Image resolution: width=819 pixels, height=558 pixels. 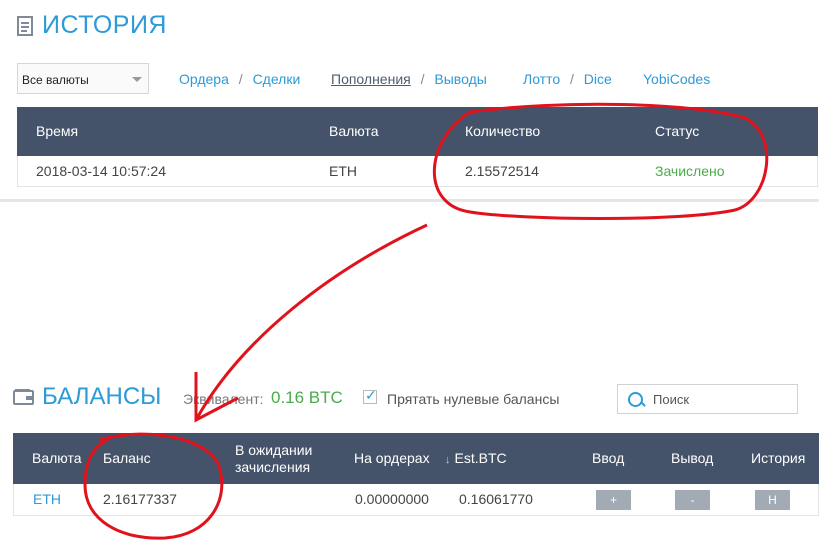 I want to click on checkmark-icon: ✓, so click(x=371, y=395).